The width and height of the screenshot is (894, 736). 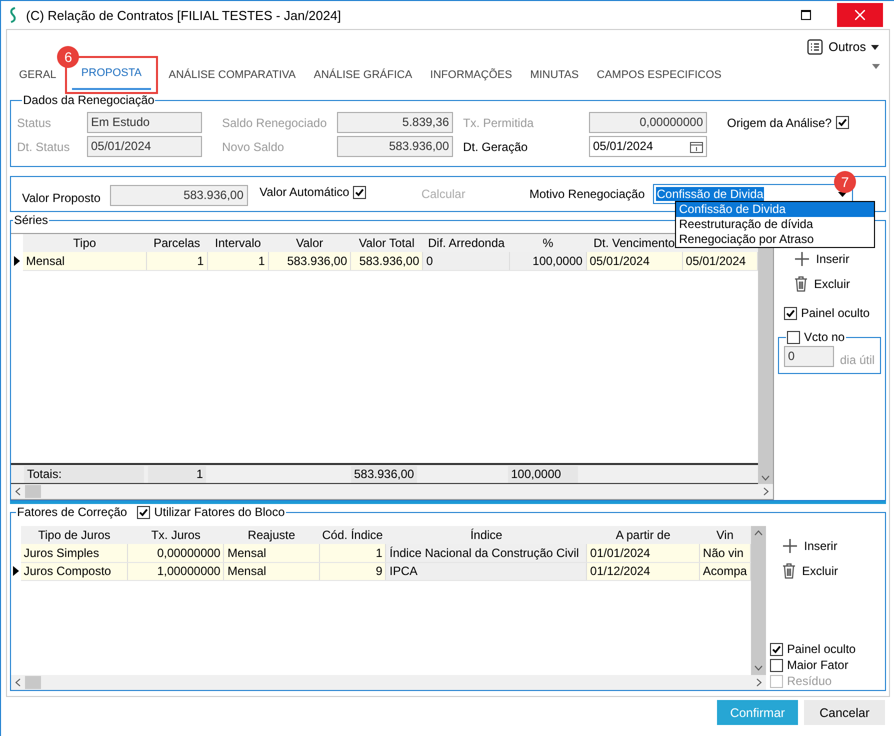 What do you see at coordinates (496, 147) in the screenshot?
I see `field-label: Dt. Geração` at bounding box center [496, 147].